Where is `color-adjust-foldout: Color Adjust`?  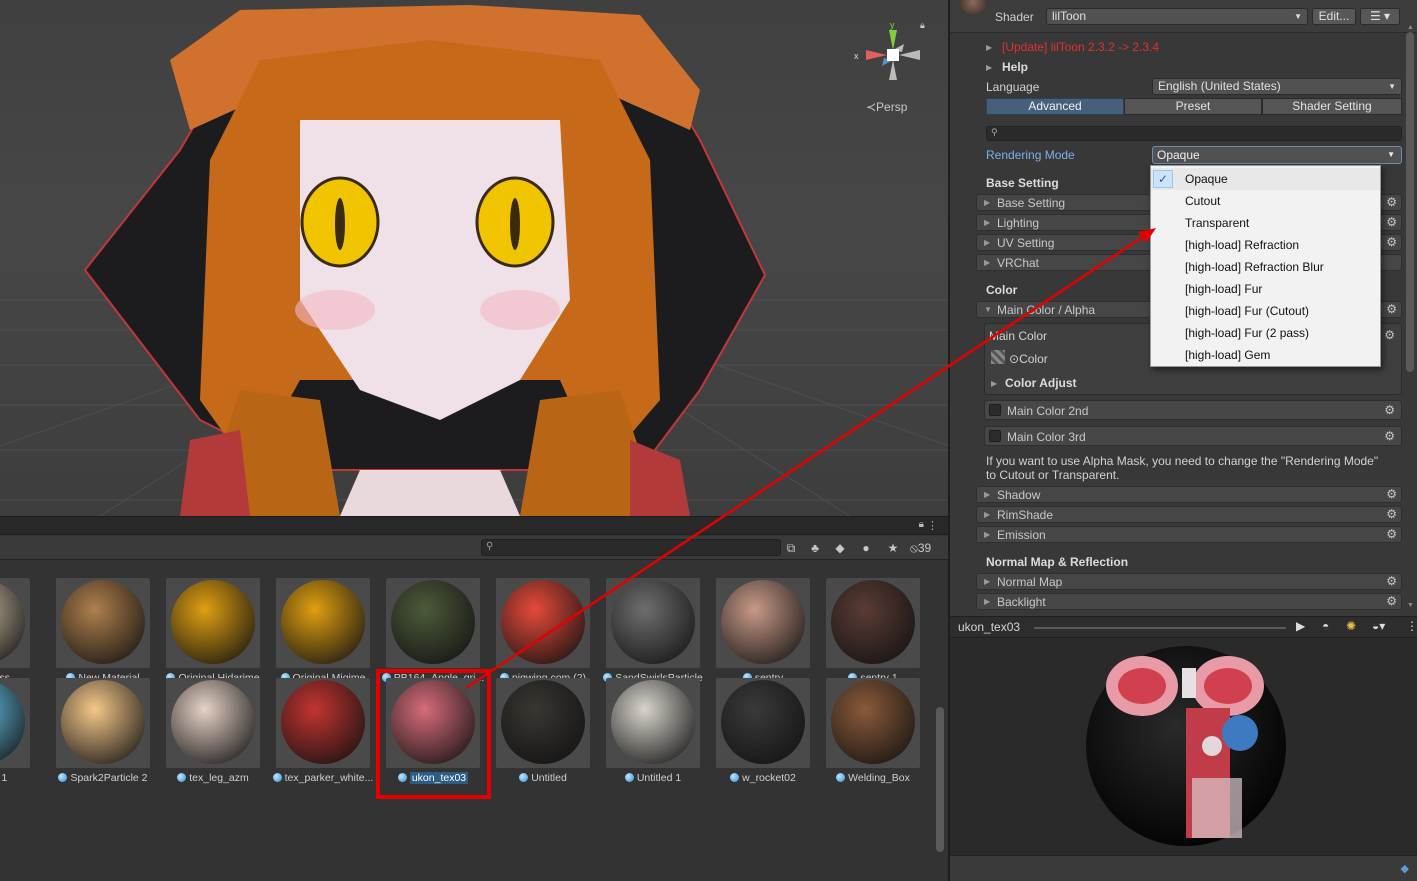 color-adjust-foldout: Color Adjust is located at coordinates (1041, 383).